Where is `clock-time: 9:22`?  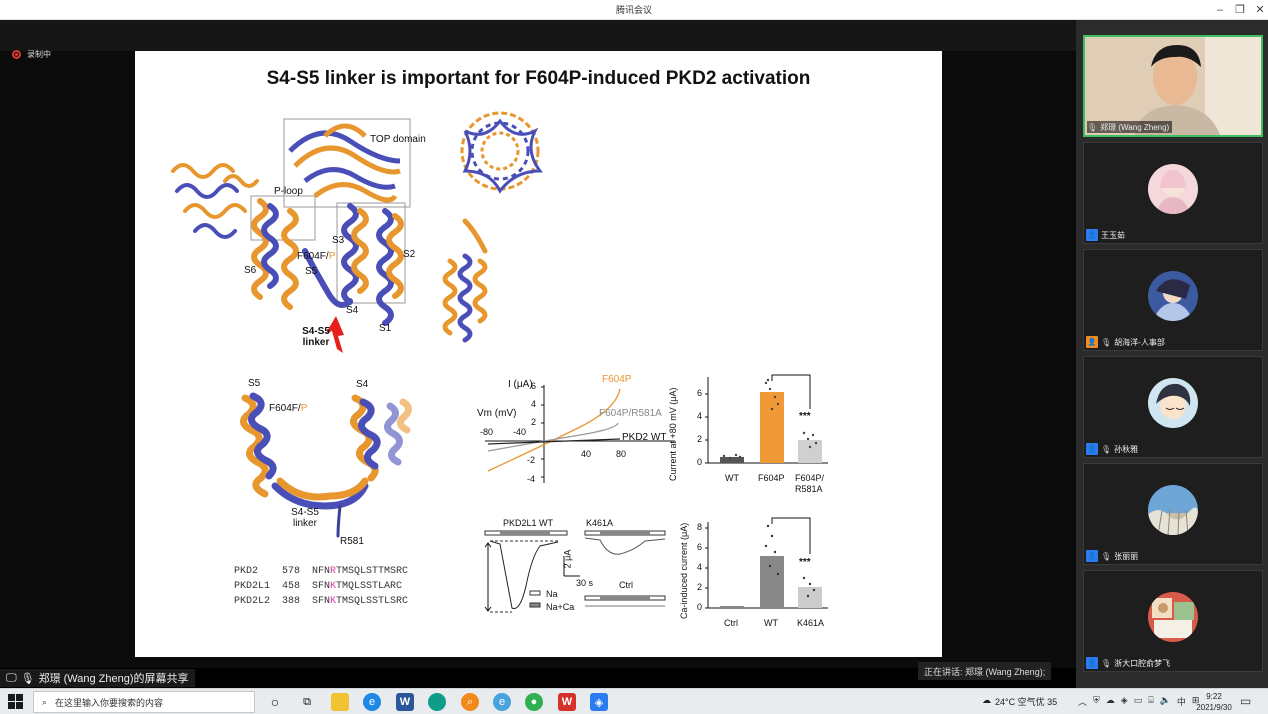
clock-time: 9:22 is located at coordinates (1214, 696).